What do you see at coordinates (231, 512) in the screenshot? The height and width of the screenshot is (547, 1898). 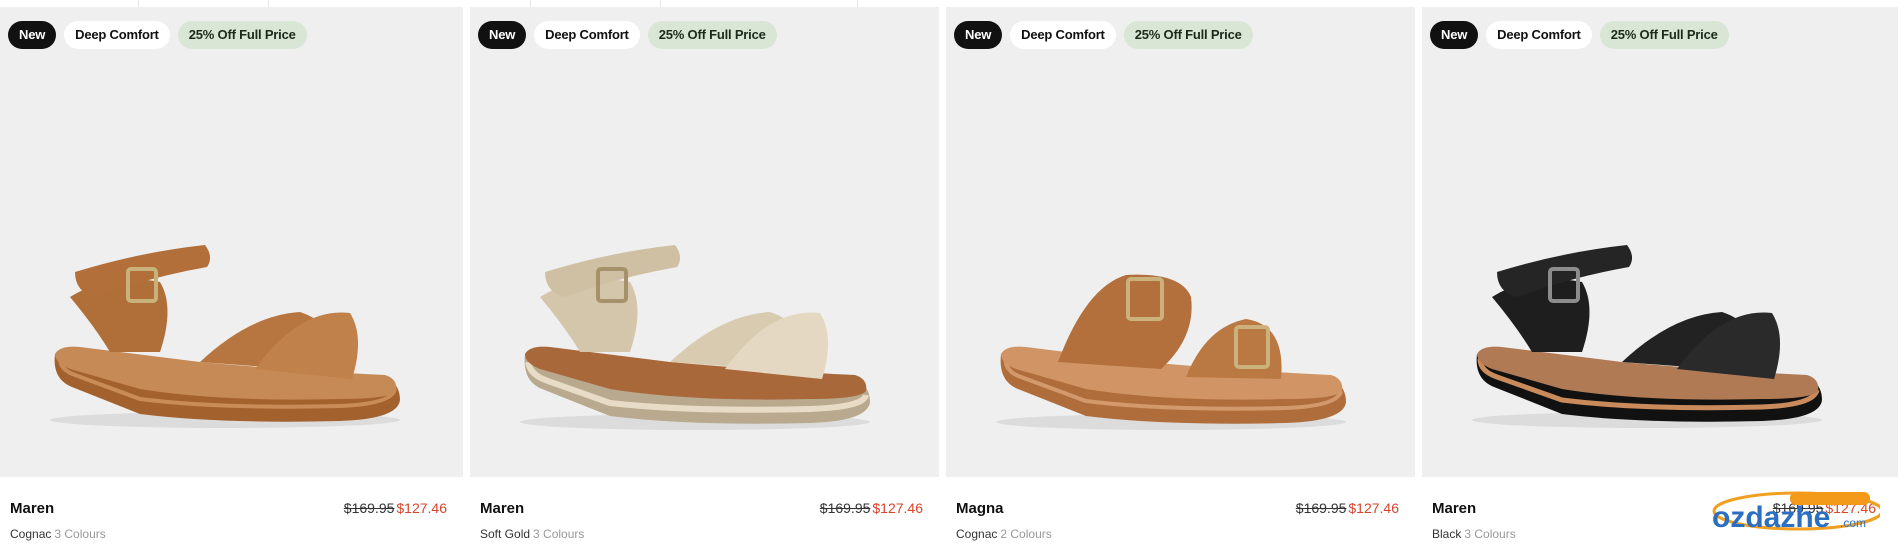 I see `product-info: Maren Cognac 3 Colours $169.95 $127.46` at bounding box center [231, 512].